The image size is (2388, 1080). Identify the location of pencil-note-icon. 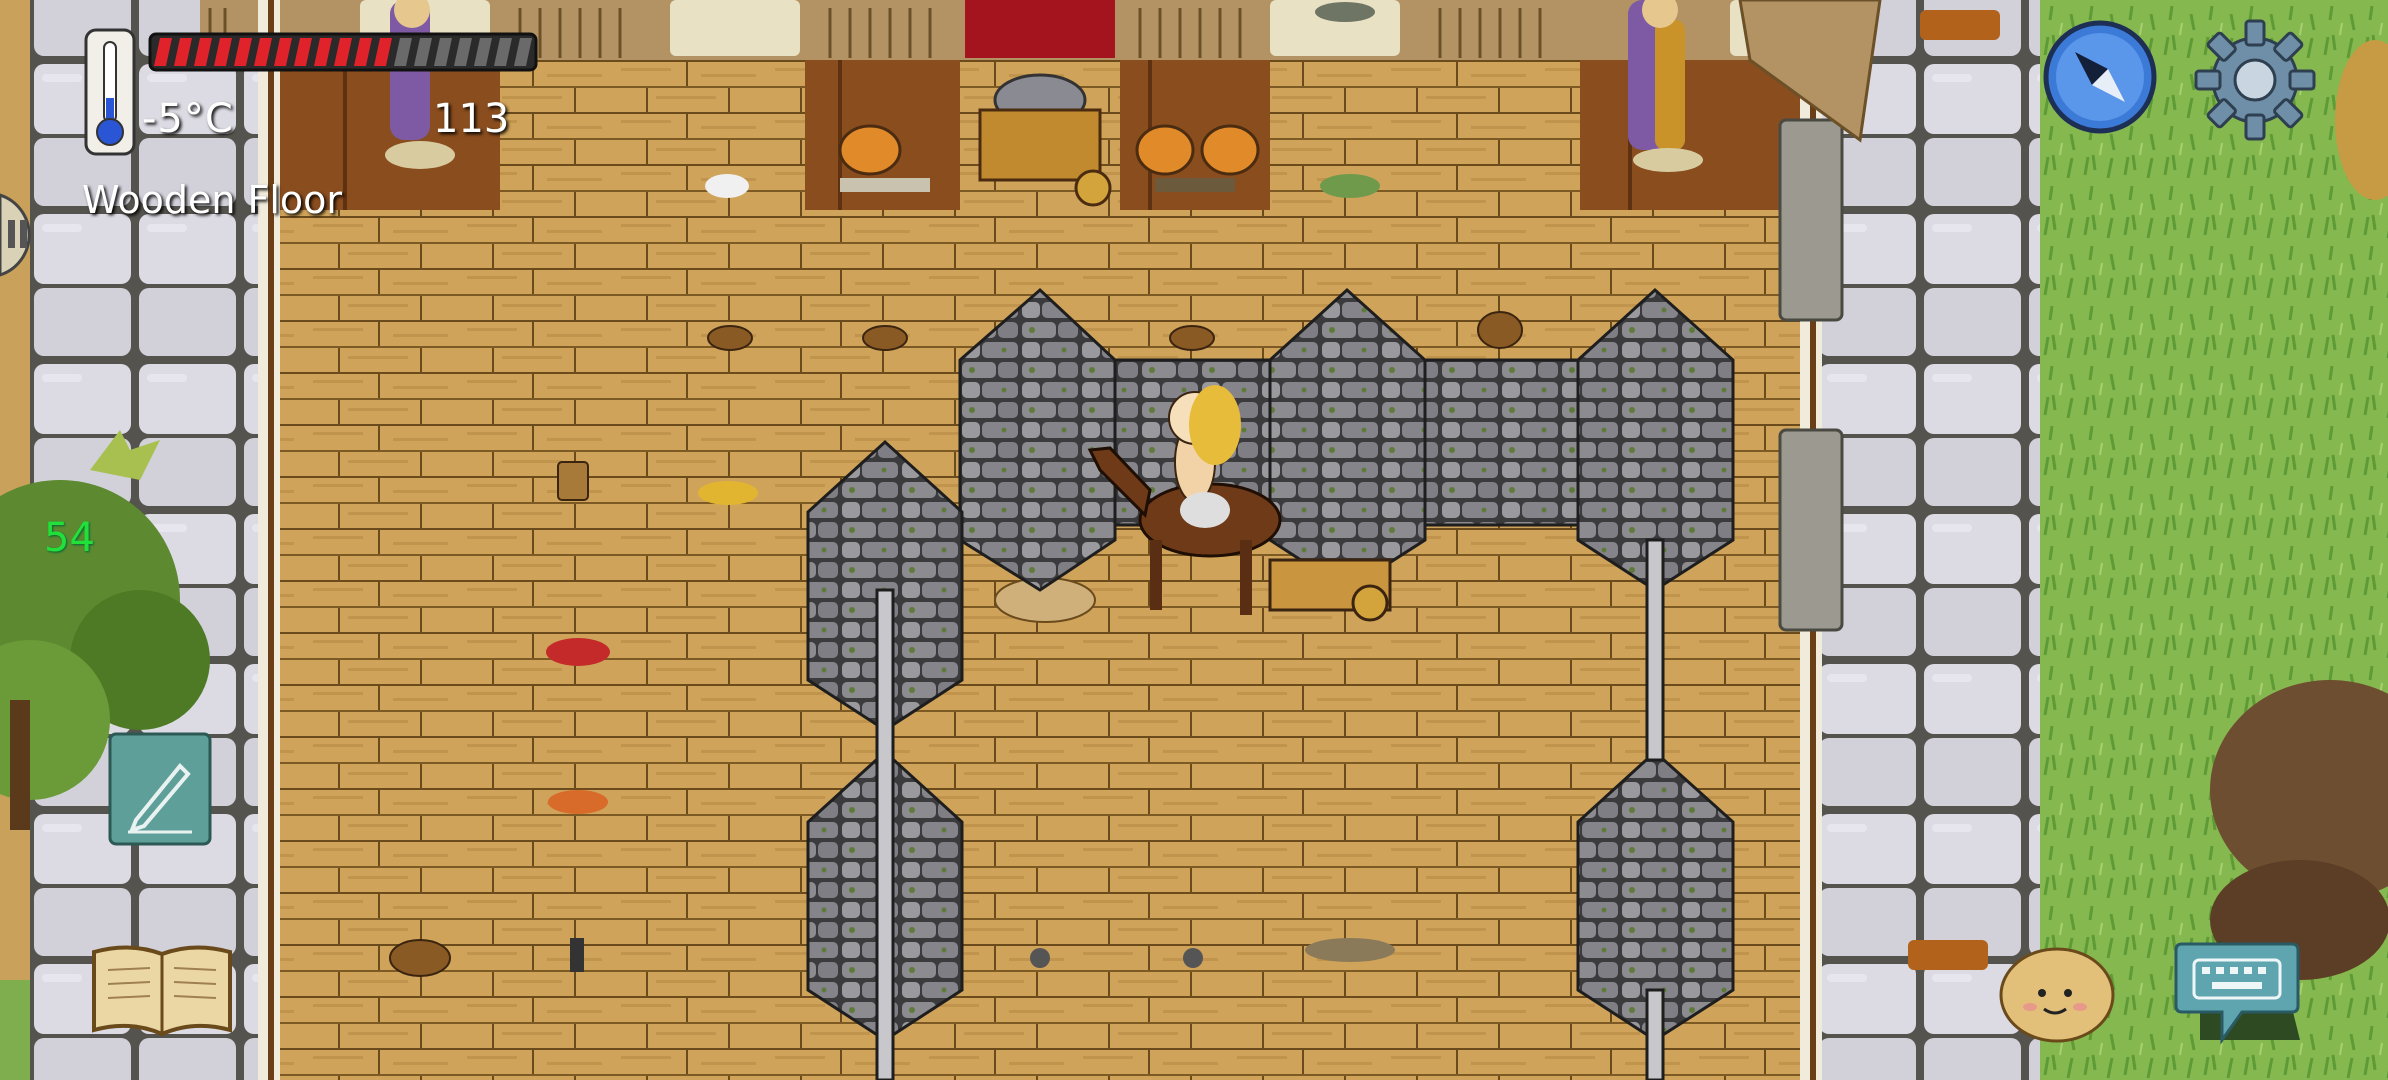
(160, 789).